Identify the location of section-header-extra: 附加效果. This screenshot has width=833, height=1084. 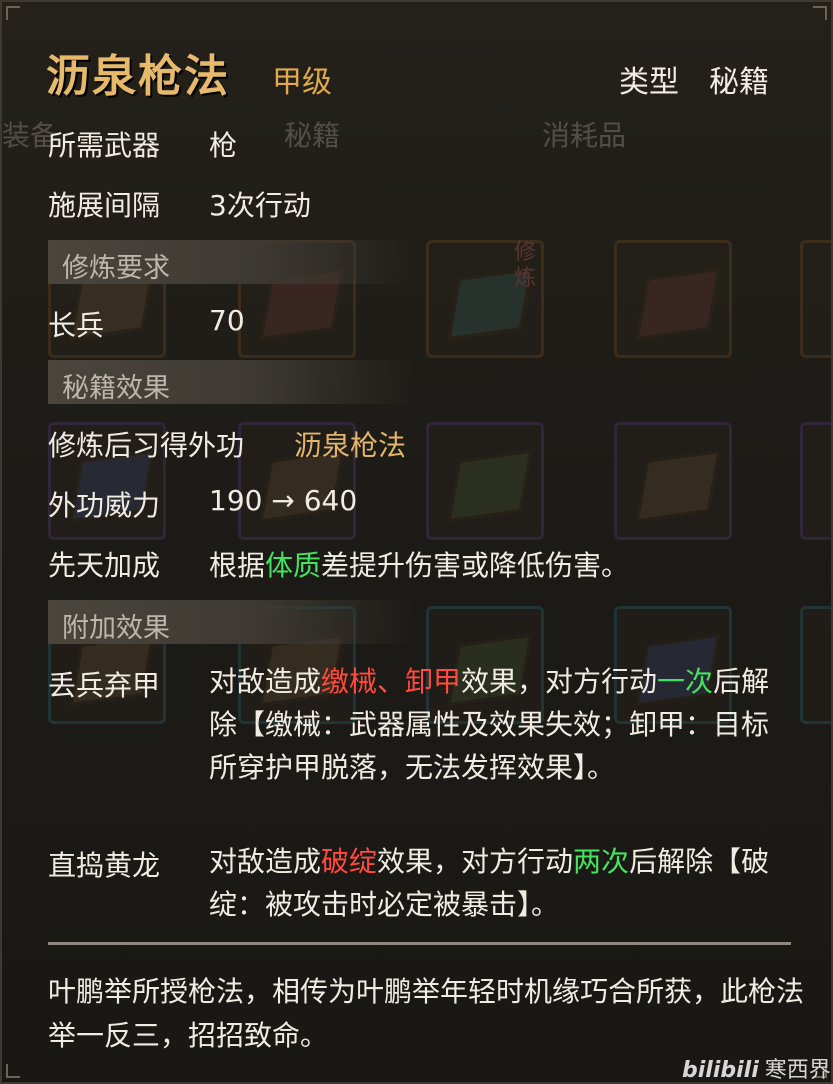
(231, 622).